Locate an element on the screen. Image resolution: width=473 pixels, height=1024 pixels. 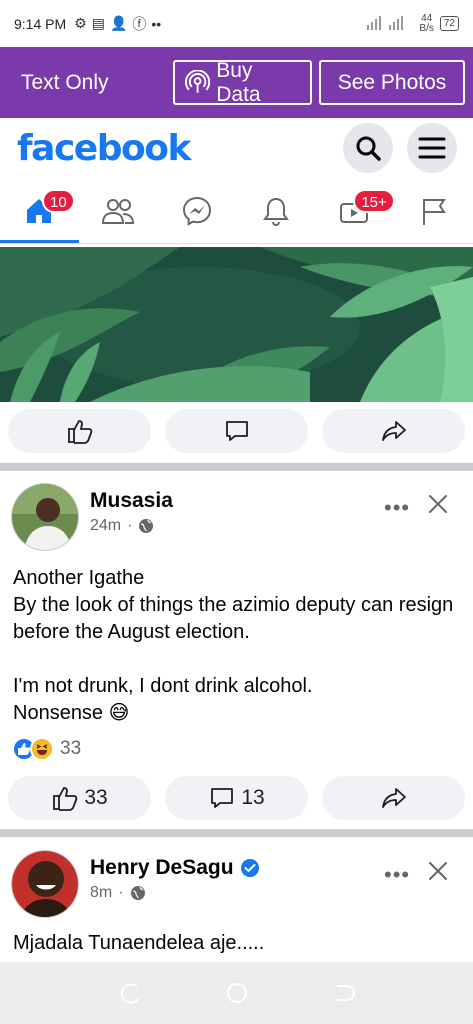
comment-button is located at coordinates (236, 431).